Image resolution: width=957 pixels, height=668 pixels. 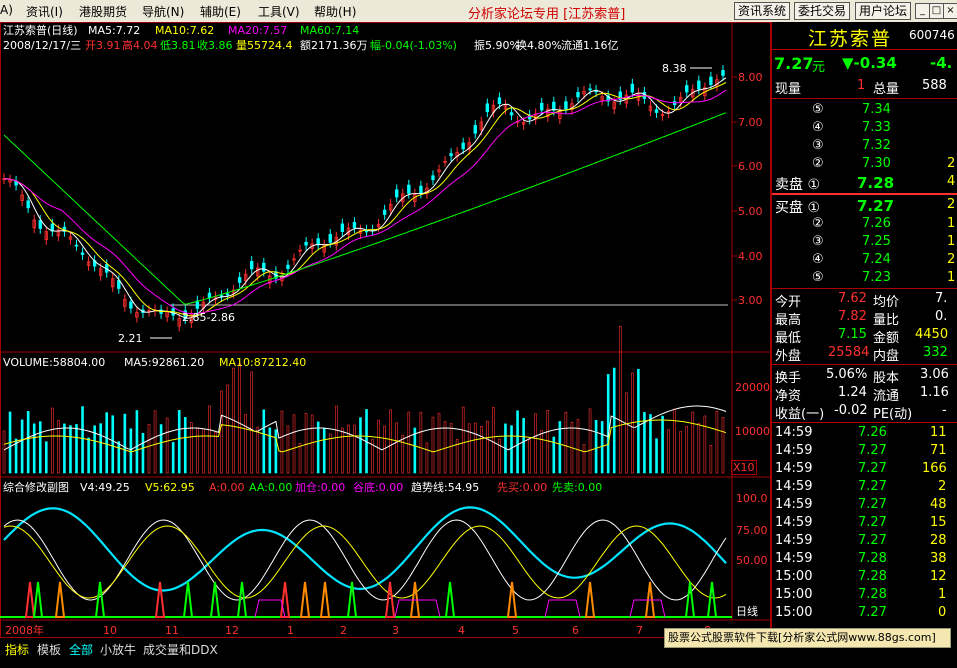 What do you see at coordinates (934, 468) in the screenshot?
I see `tick-volume: 166` at bounding box center [934, 468].